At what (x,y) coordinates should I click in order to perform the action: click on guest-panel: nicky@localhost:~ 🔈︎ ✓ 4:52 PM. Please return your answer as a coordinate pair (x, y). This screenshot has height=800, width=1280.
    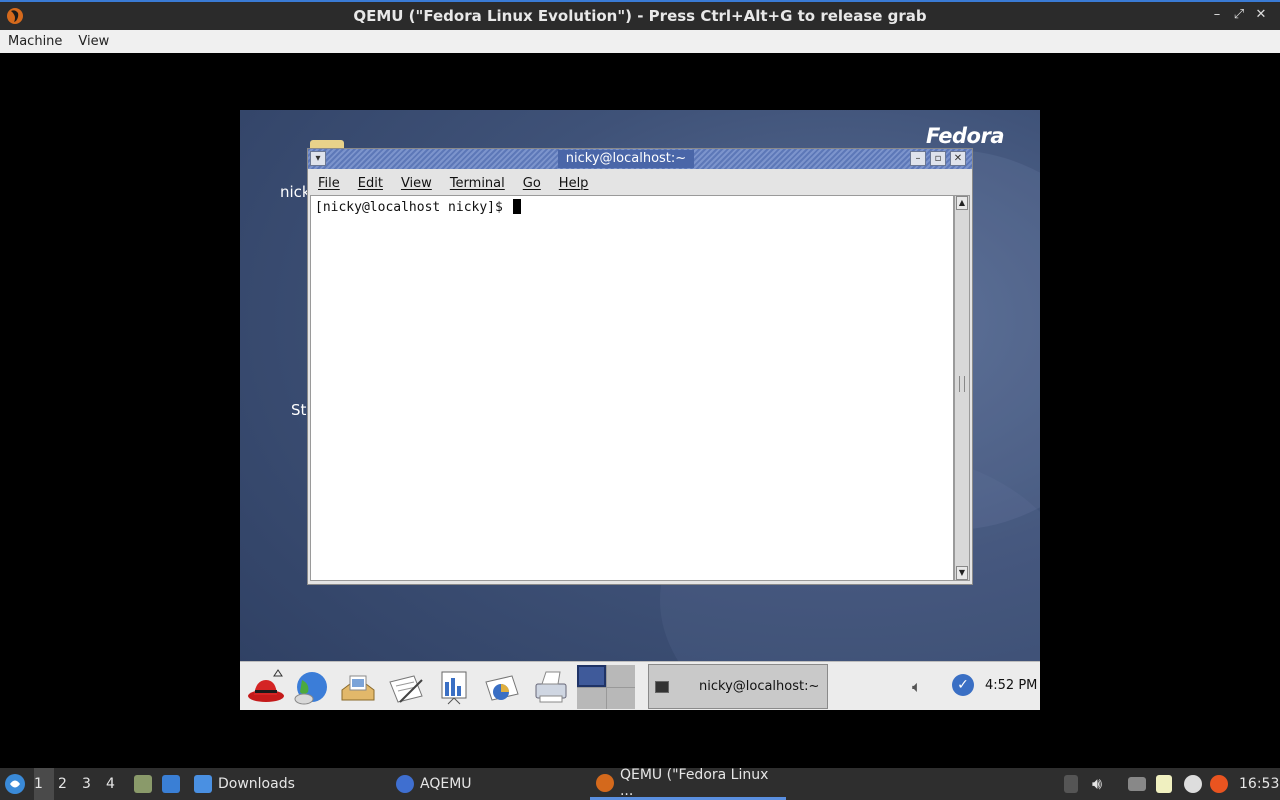
    Looking at the image, I should click on (640, 685).